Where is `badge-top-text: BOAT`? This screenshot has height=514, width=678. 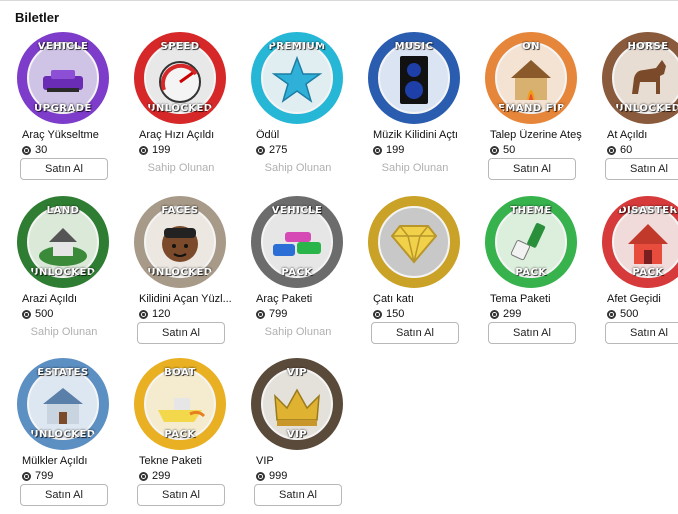 badge-top-text: BOAT is located at coordinates (180, 372).